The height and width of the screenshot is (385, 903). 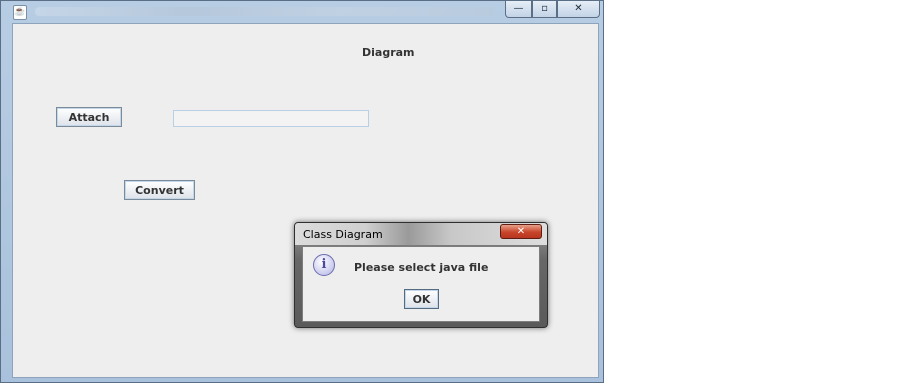 I want to click on window-title-blurred, so click(x=265, y=11).